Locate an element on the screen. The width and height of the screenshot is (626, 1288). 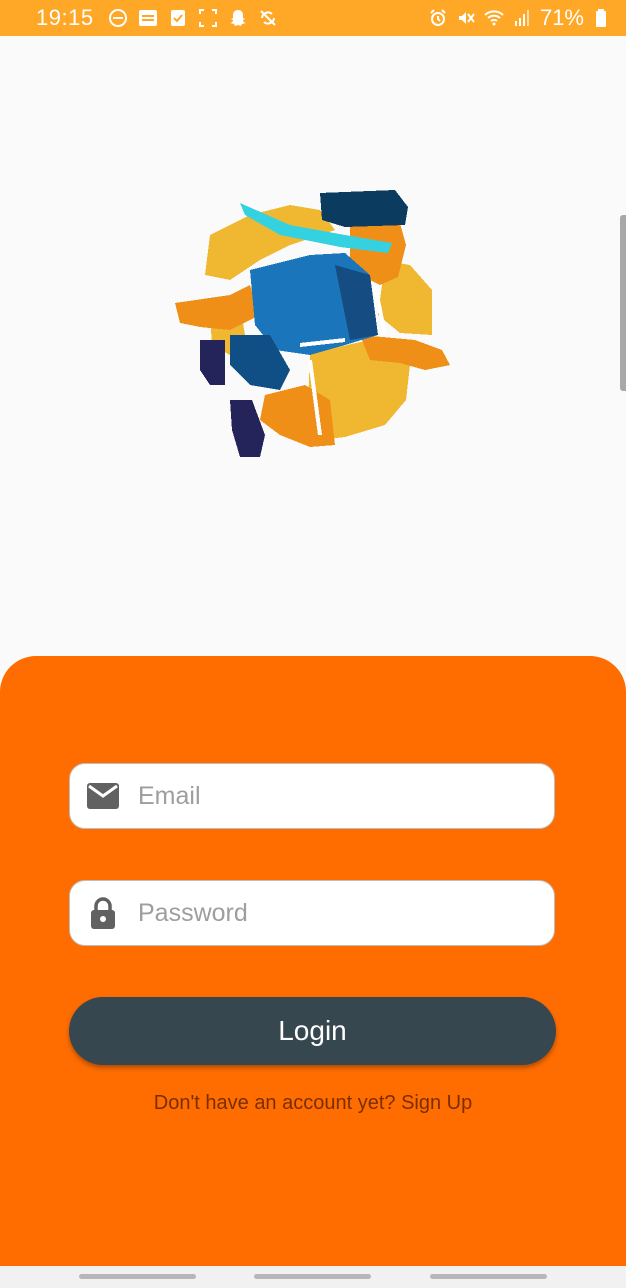
nav-home-button is located at coordinates (312, 1276).